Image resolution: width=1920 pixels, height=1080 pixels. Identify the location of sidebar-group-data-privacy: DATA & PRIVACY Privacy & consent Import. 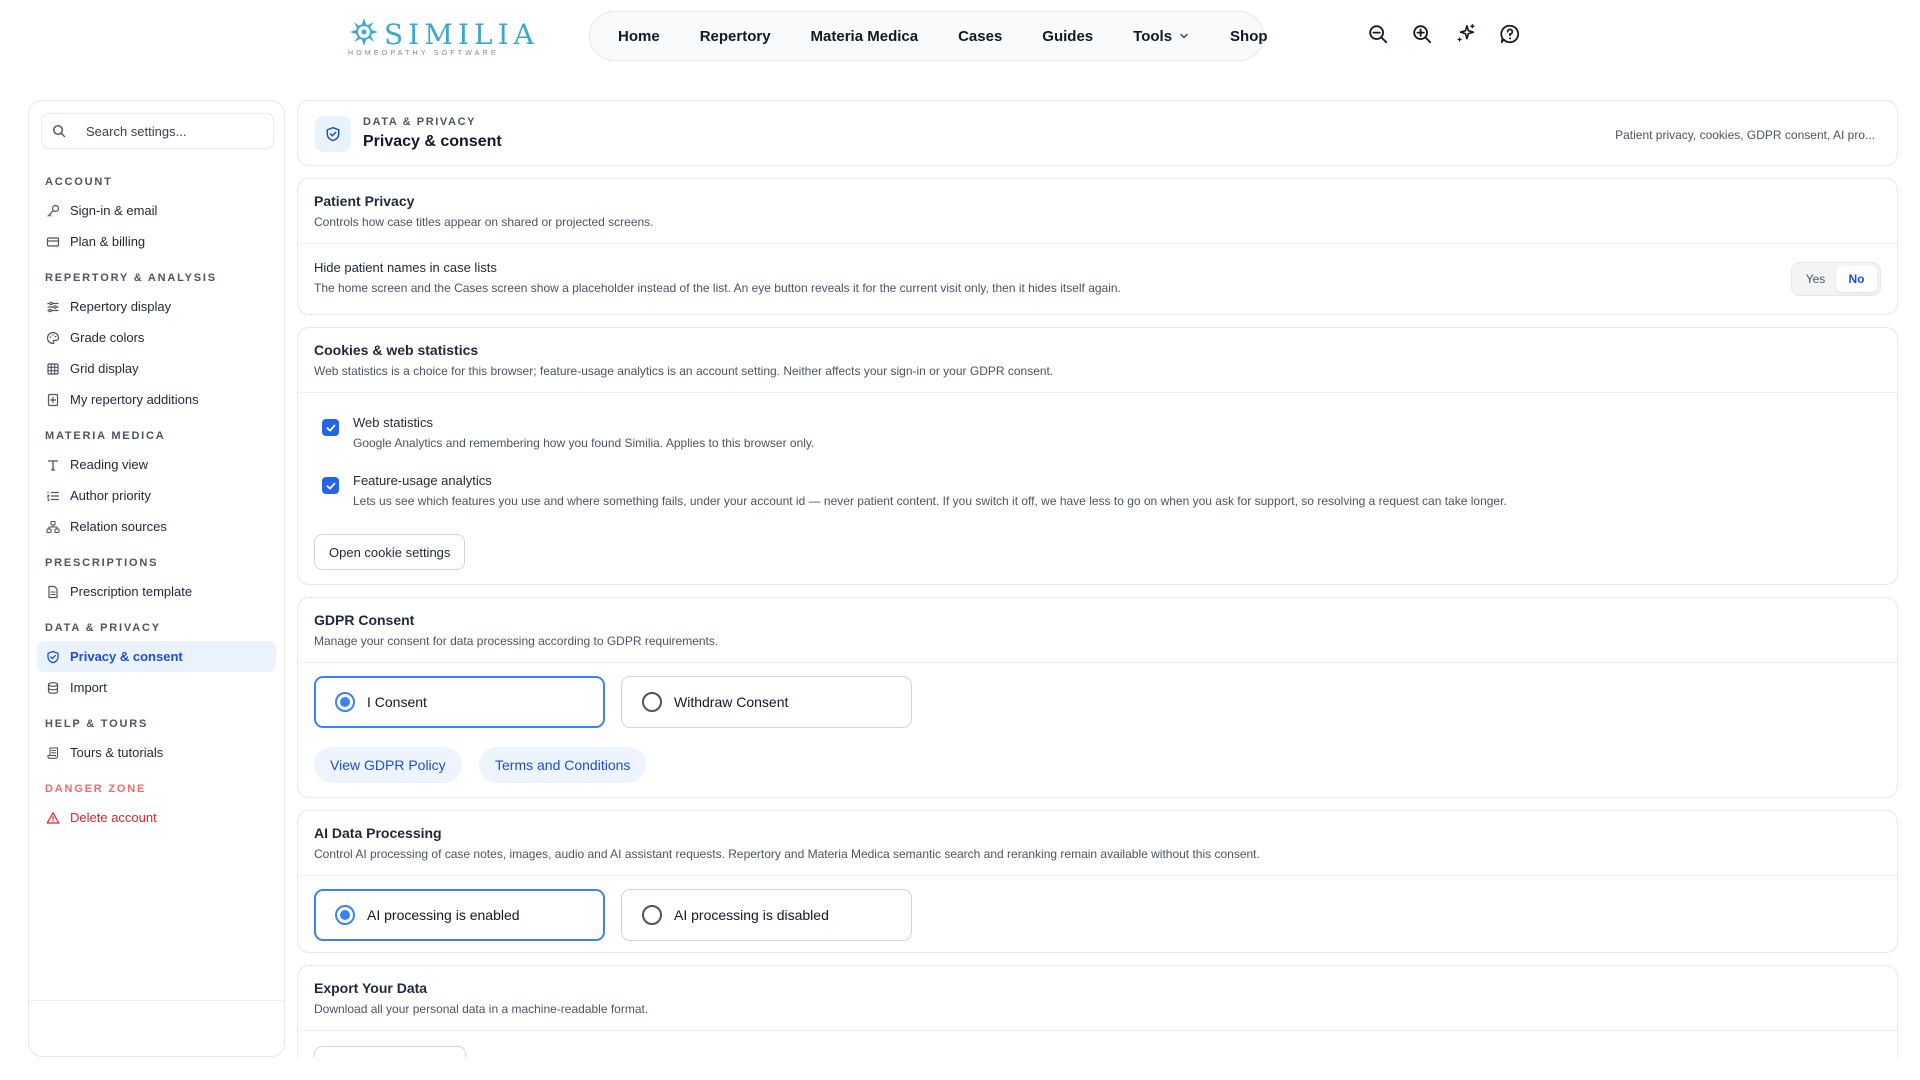
(156, 661).